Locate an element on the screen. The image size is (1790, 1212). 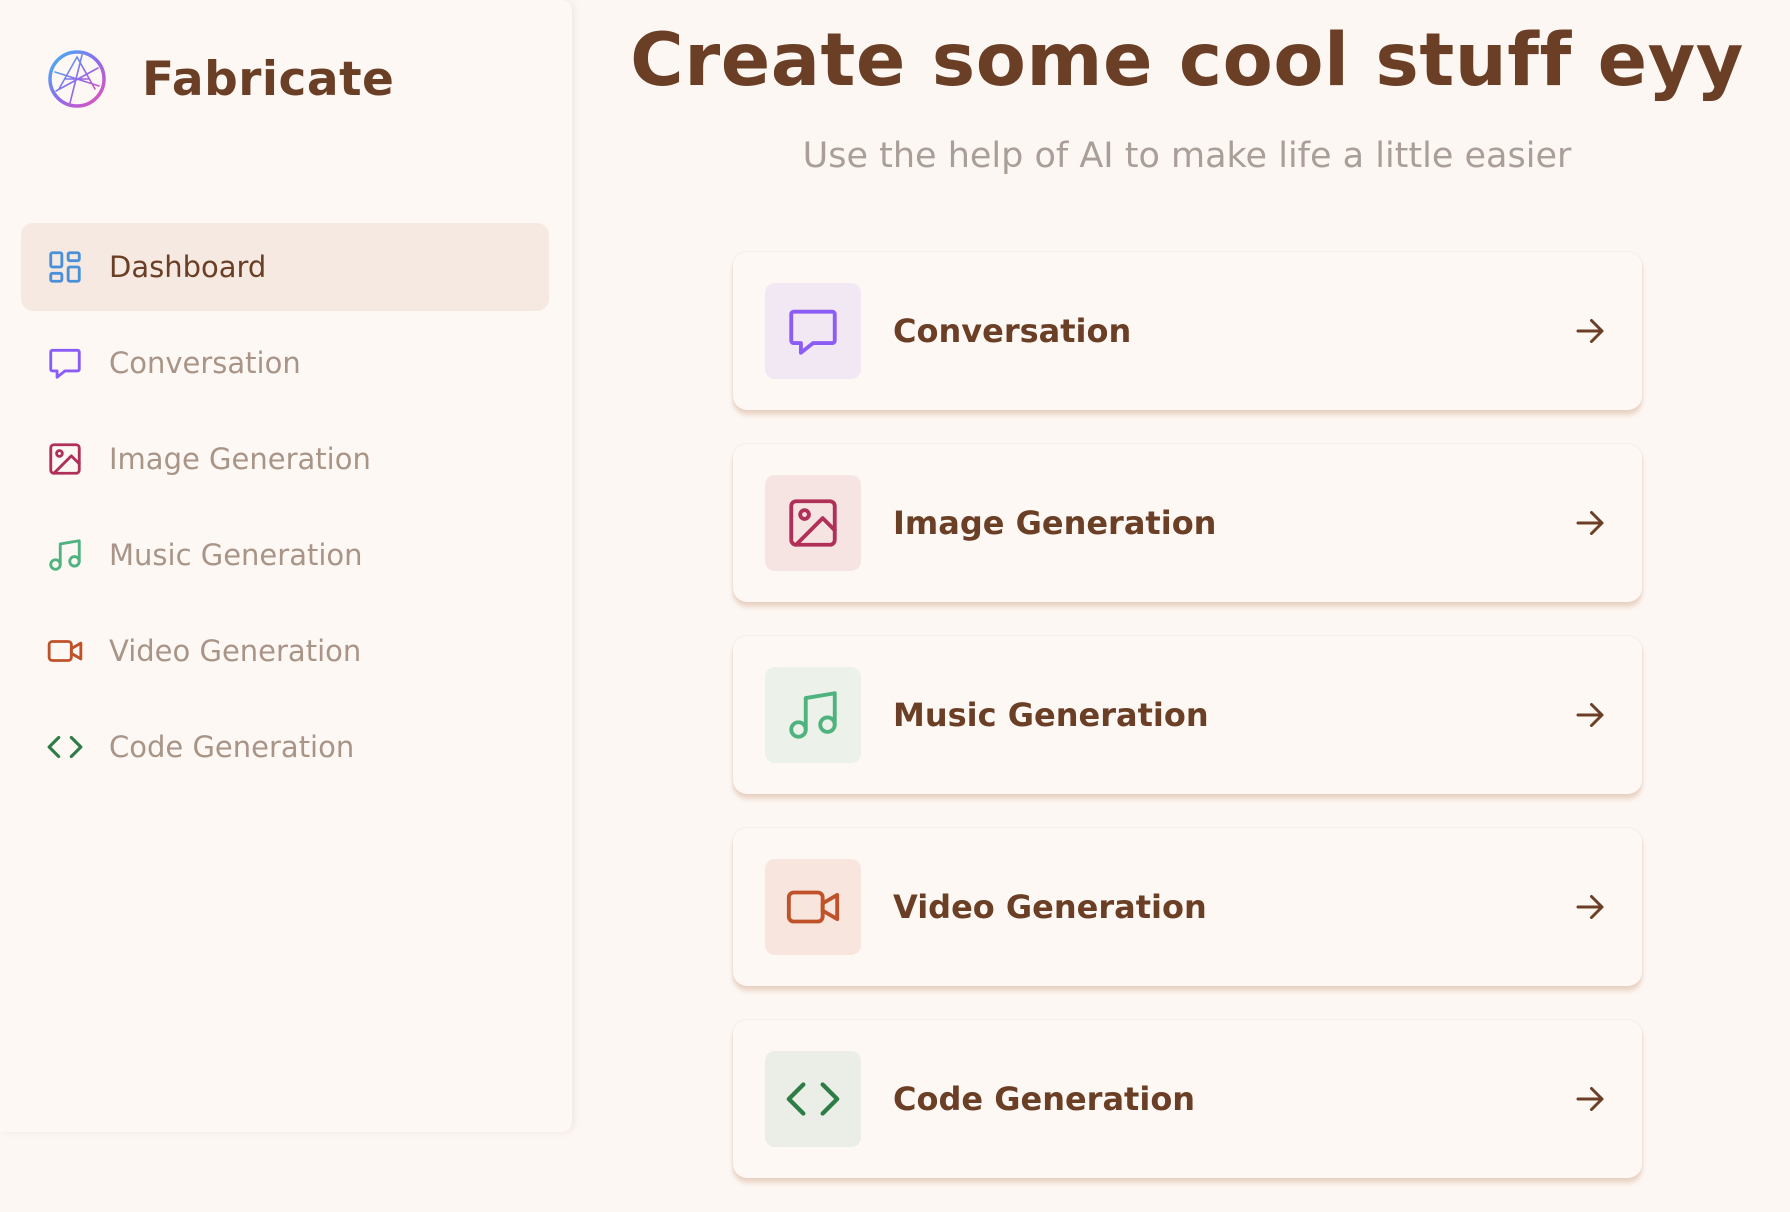
sidebar-item-image-generation: Image Generation is located at coordinates (285, 459).